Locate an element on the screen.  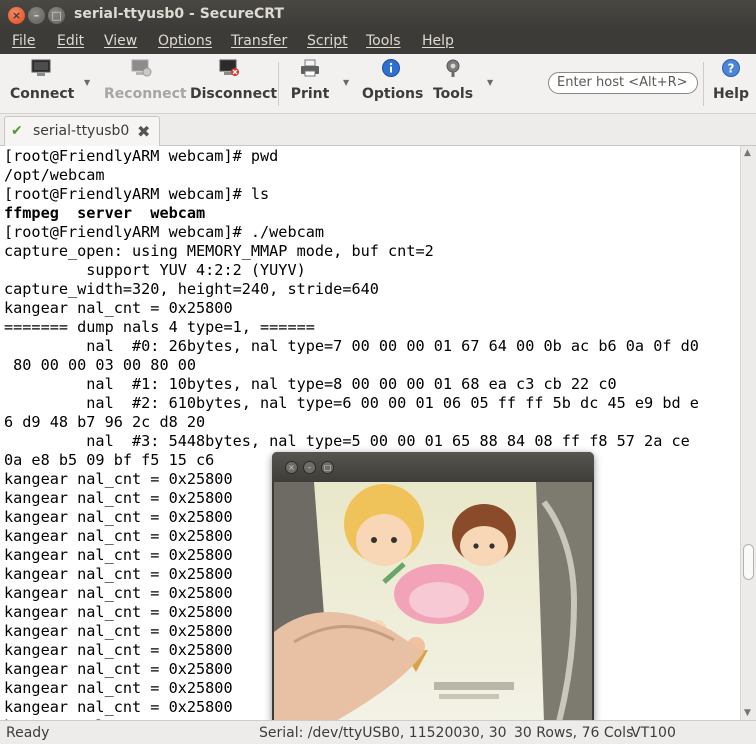
terminal-line: [root@FriendlyARM webcam]# pwd is located at coordinates (141, 156).